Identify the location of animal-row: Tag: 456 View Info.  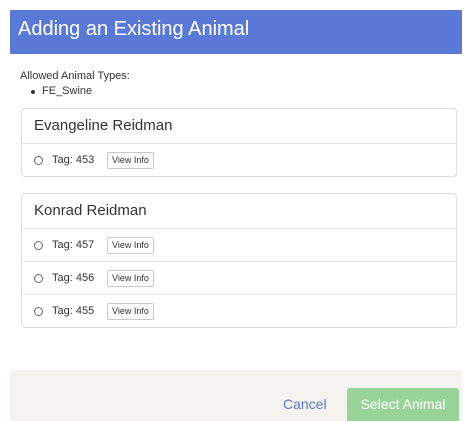
(239, 278).